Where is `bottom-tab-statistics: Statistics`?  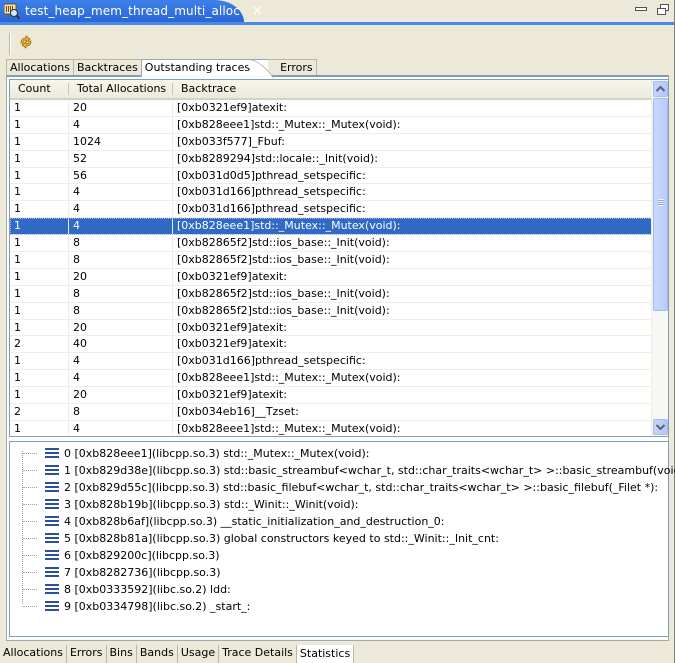 bottom-tab-statistics: Statistics is located at coordinates (325, 654).